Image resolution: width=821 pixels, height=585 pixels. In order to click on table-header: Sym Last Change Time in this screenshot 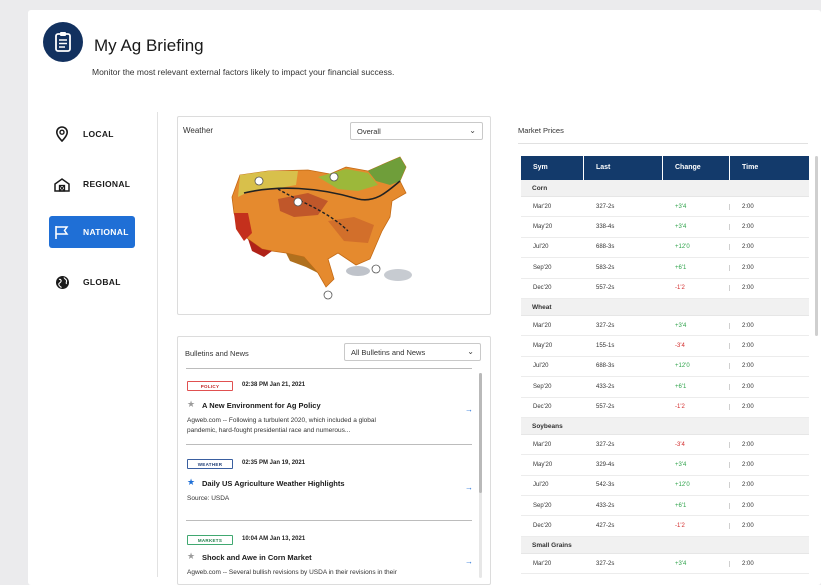, I will do `click(665, 168)`.